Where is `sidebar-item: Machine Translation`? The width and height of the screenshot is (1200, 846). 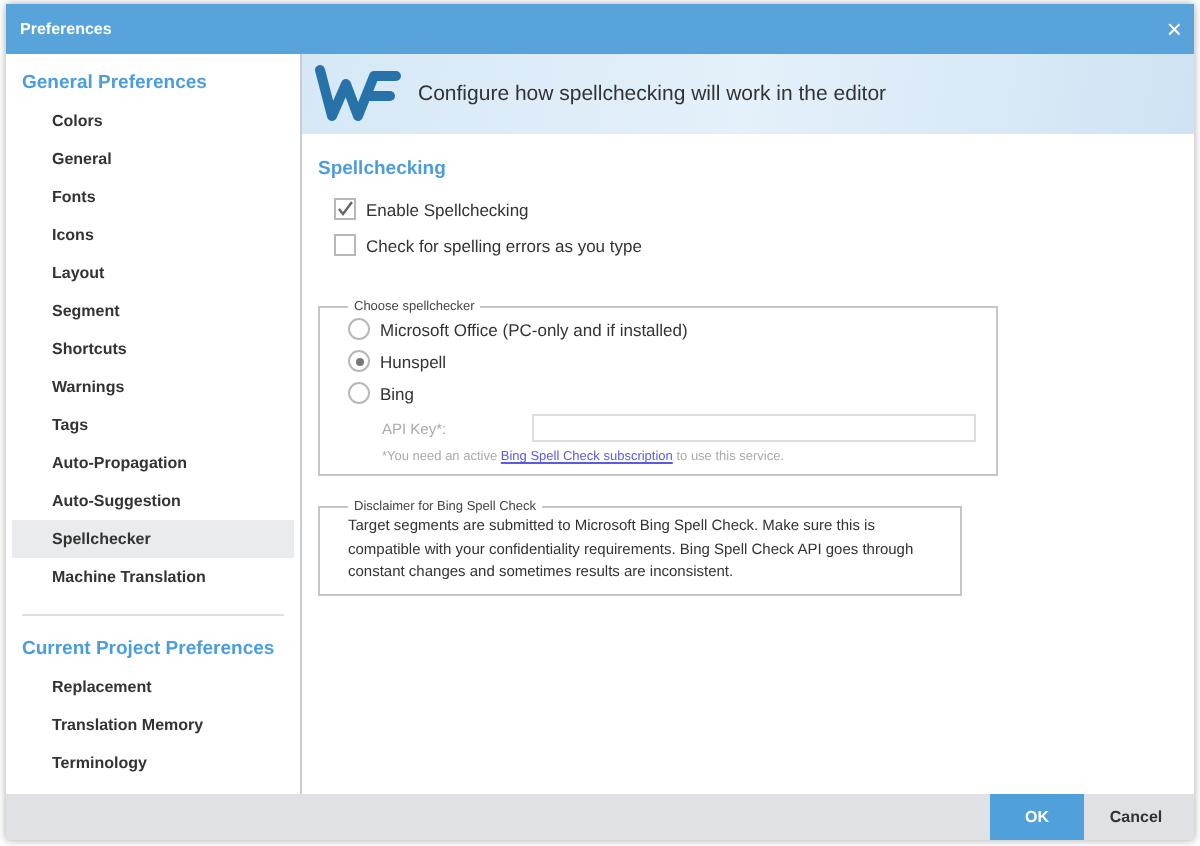
sidebar-item: Machine Translation is located at coordinates (153, 577).